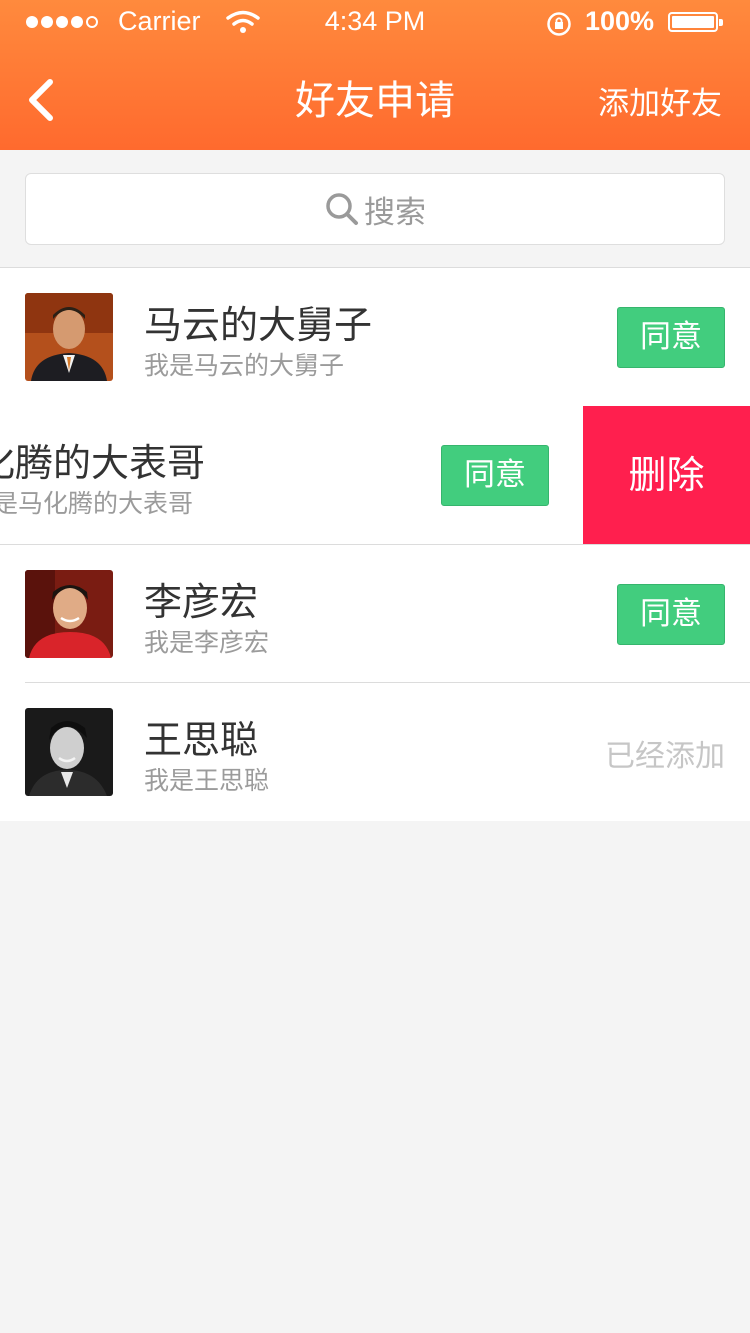 The image size is (750, 1333). Describe the element at coordinates (660, 100) in the screenshot. I see `add-friend-button: 添加好友` at that location.